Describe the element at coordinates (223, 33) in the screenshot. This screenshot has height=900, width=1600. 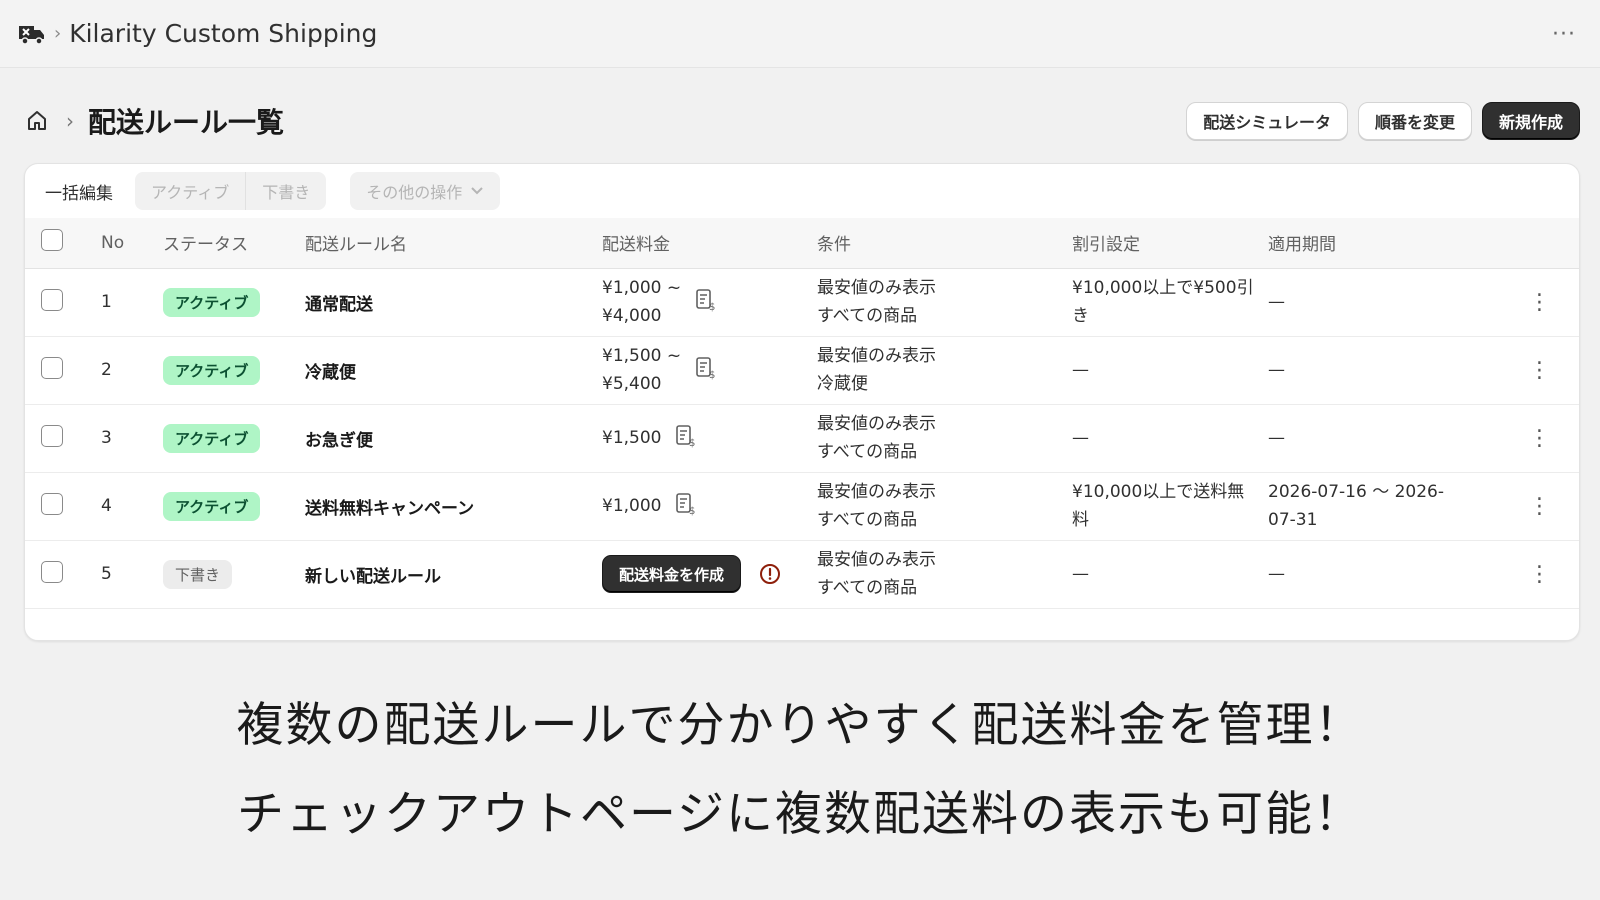
I see `app-name: Kilarity Custom Shipping` at that location.